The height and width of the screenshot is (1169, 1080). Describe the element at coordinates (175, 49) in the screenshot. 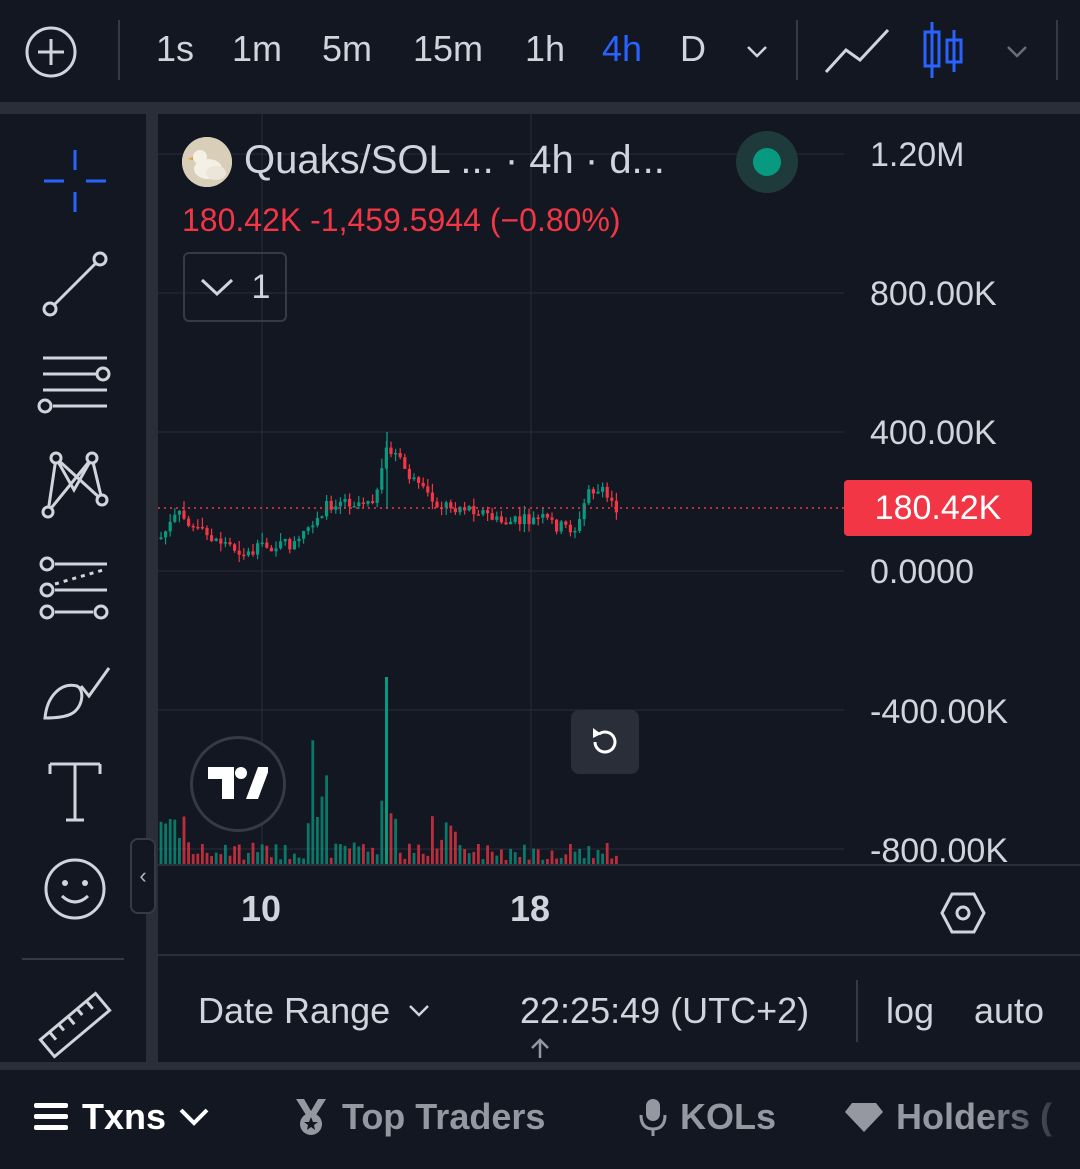

I see `timeframe-1s: 1s` at that location.